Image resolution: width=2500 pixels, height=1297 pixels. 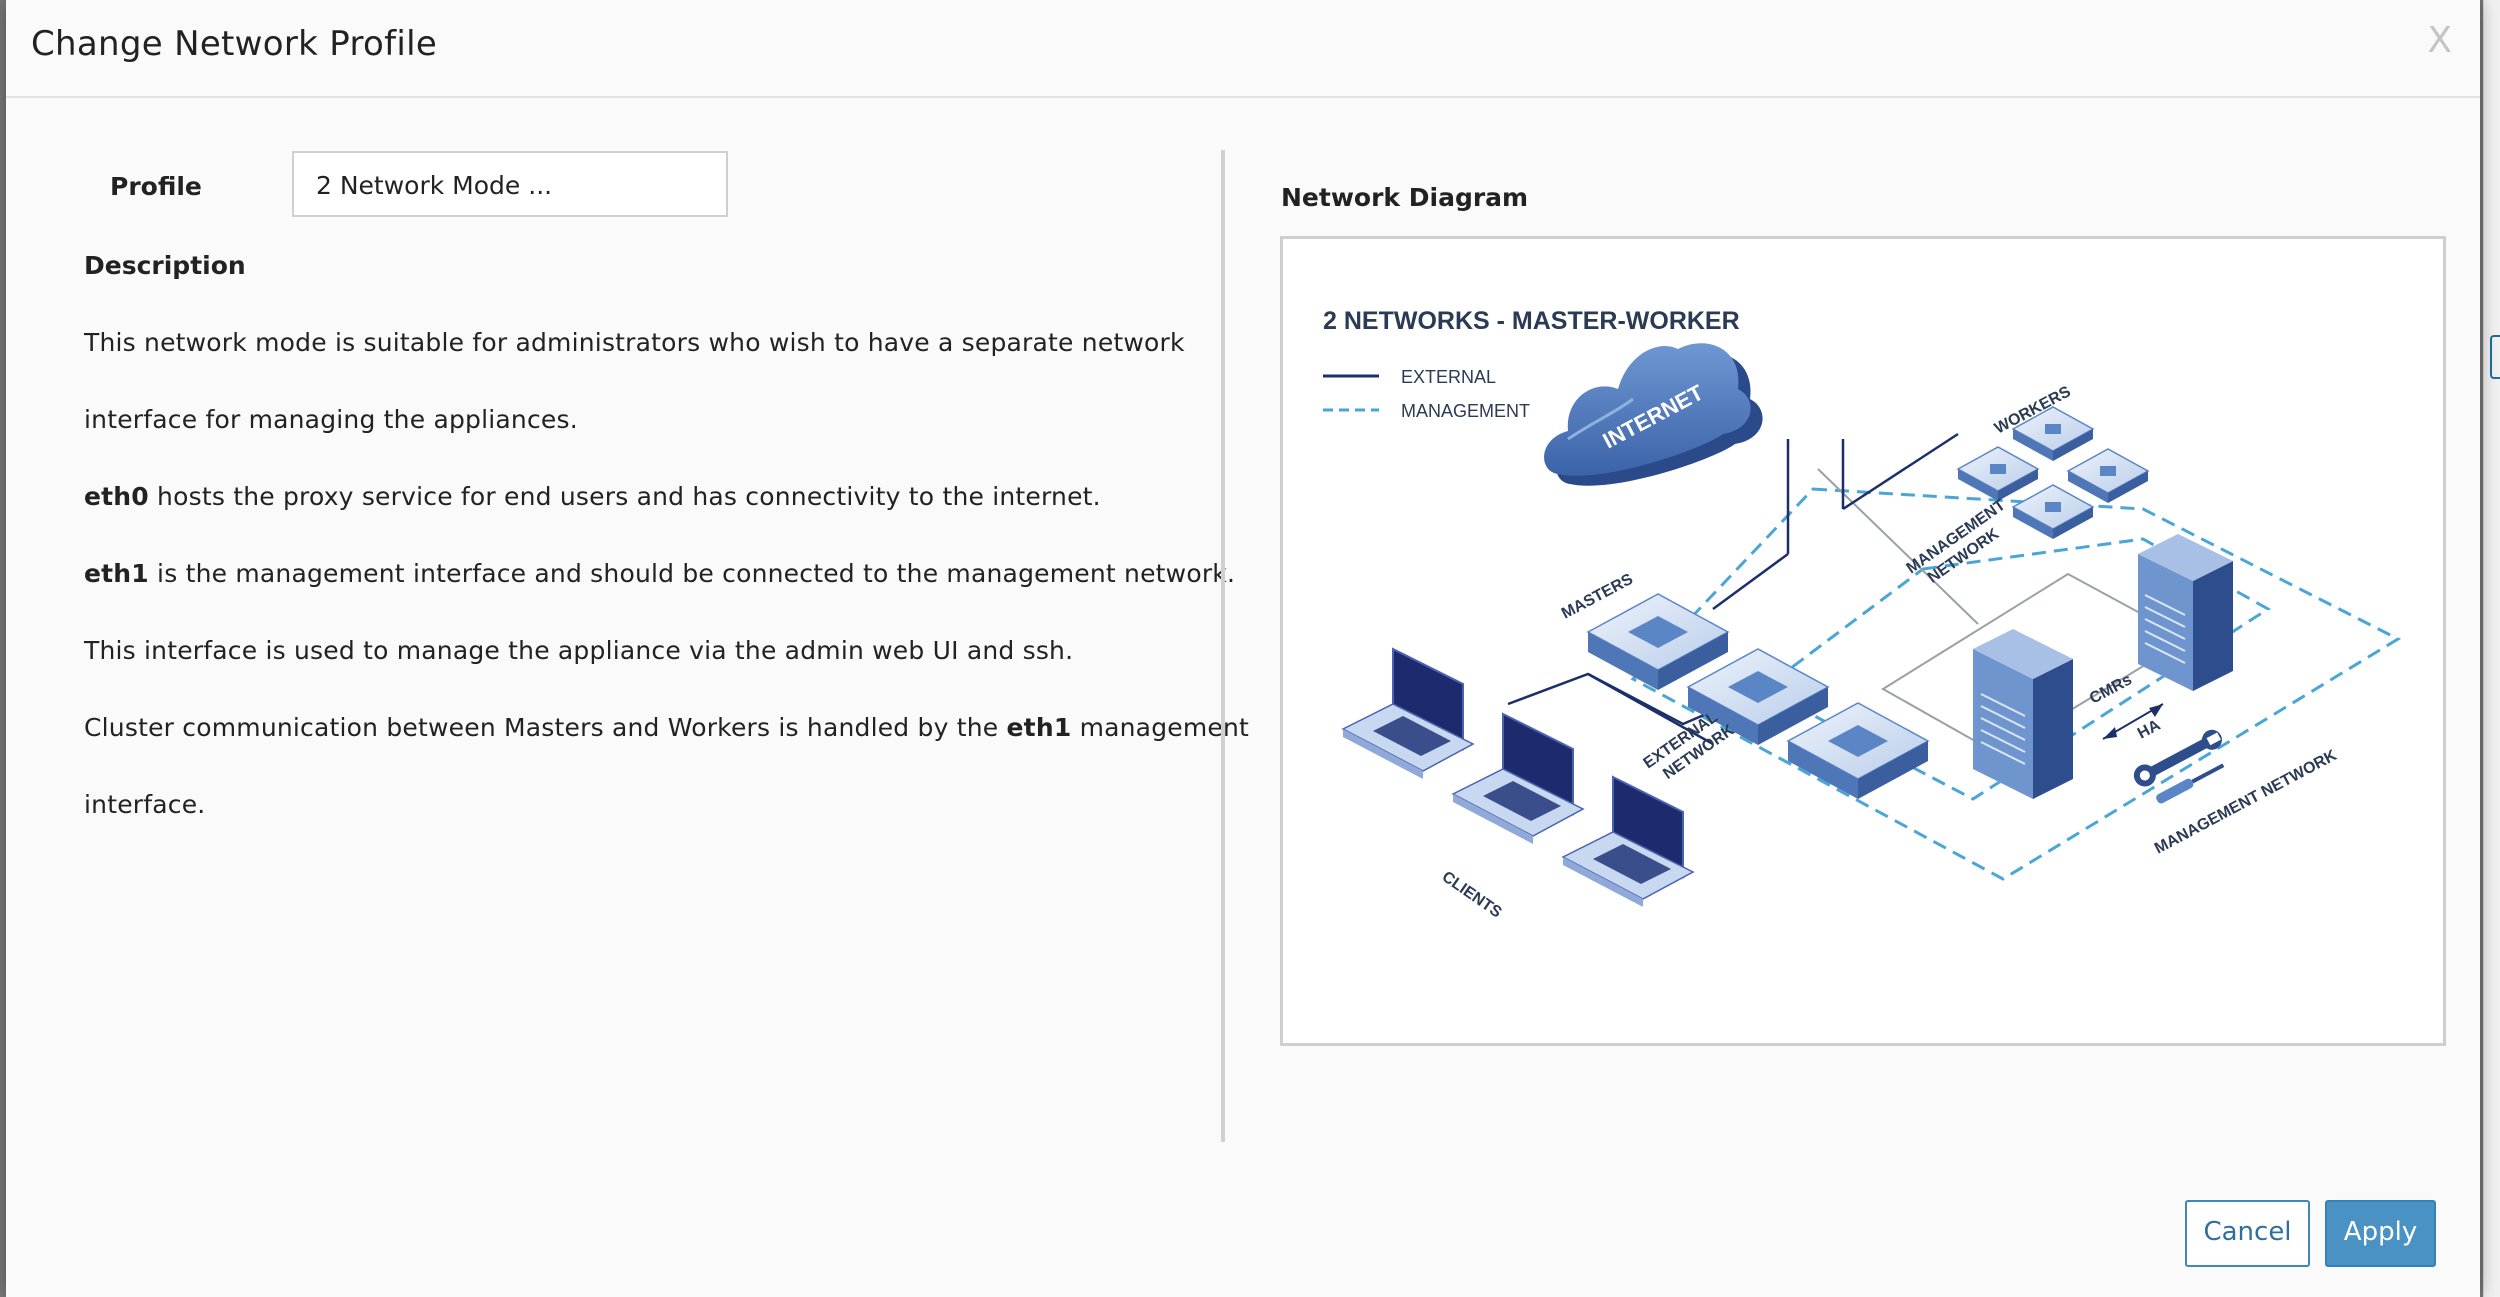 I want to click on description-bold-term: eth0, so click(x=116, y=496).